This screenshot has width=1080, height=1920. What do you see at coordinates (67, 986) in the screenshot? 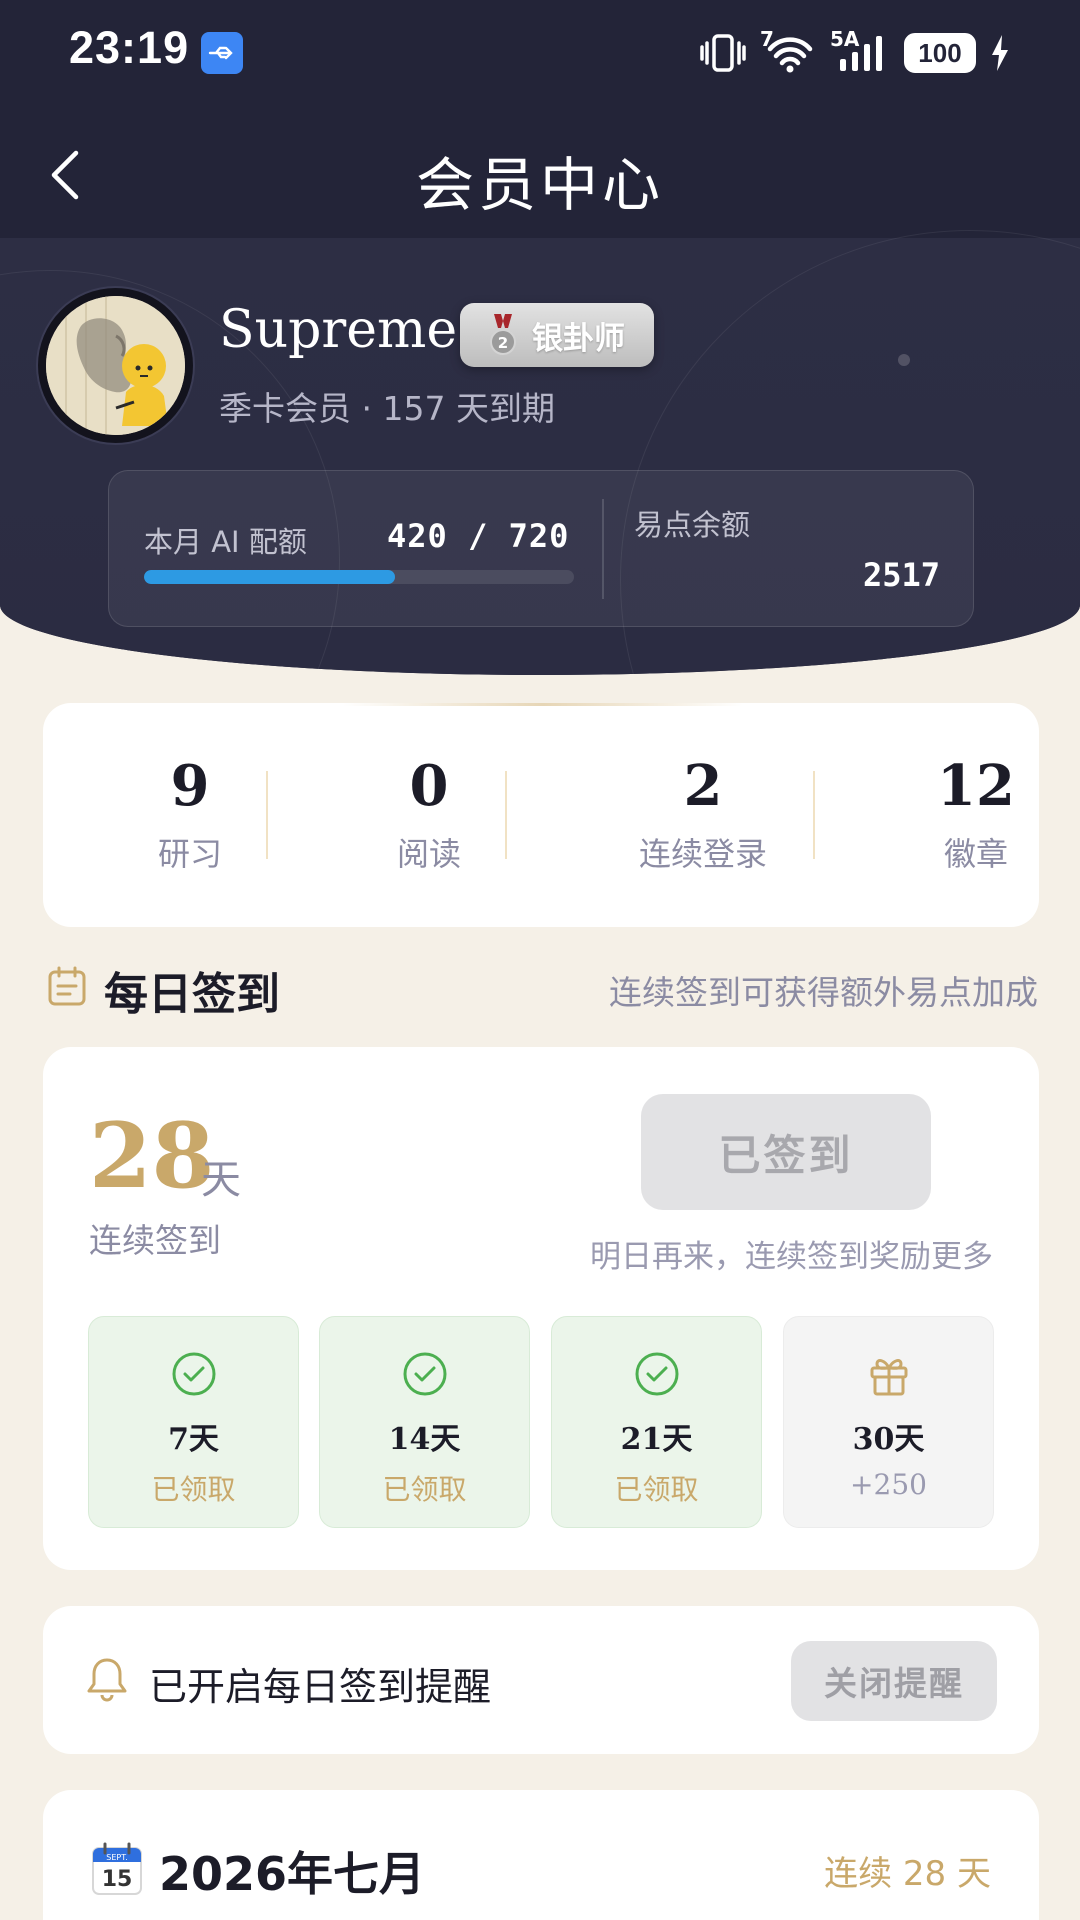
I see `calendar-list-icon` at bounding box center [67, 986].